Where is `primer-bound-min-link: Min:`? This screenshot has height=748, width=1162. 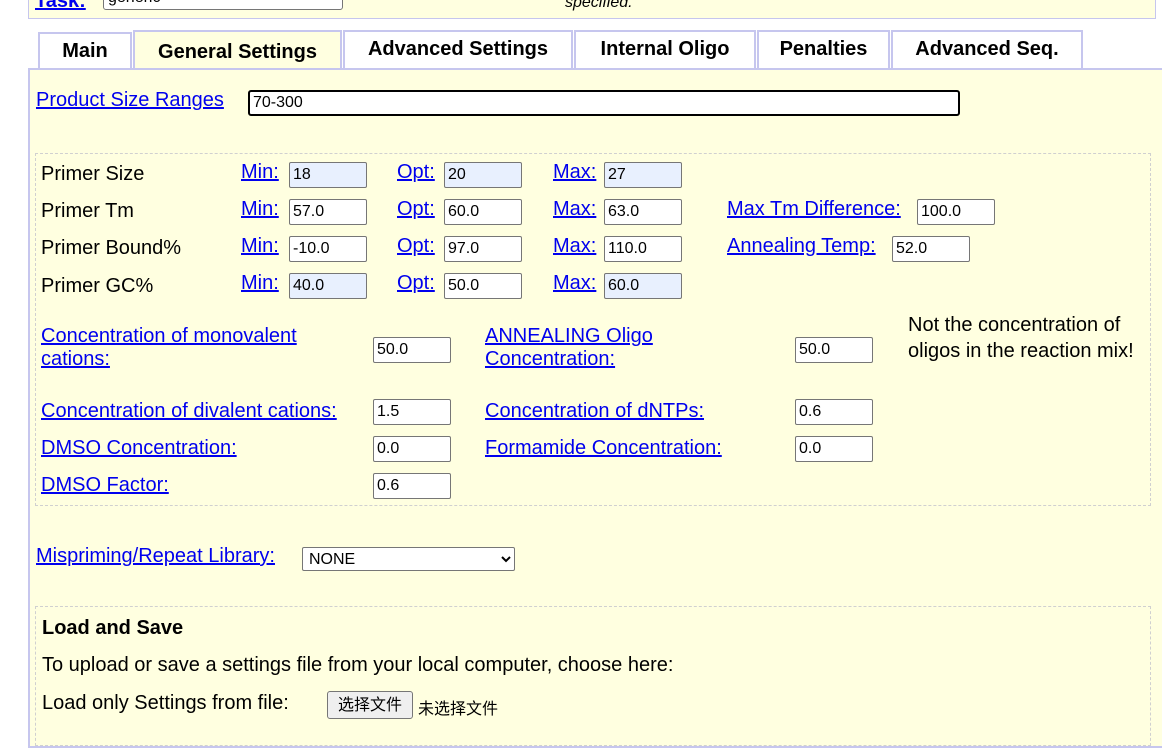 primer-bound-min-link: Min: is located at coordinates (260, 246).